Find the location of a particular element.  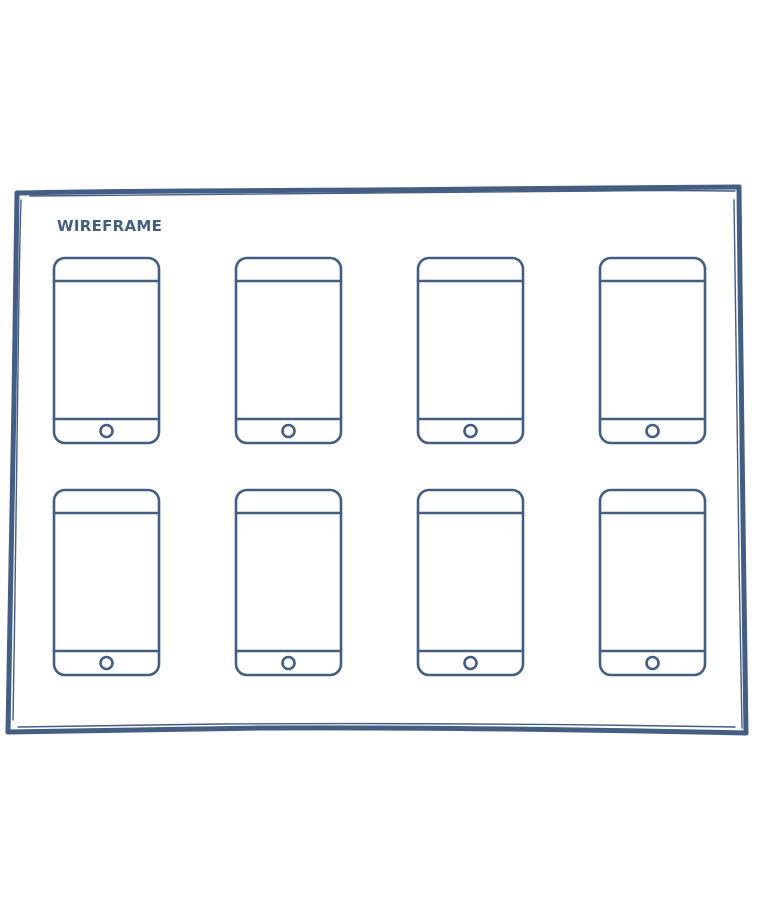

frame-bottom-edge is located at coordinates (377, 730).